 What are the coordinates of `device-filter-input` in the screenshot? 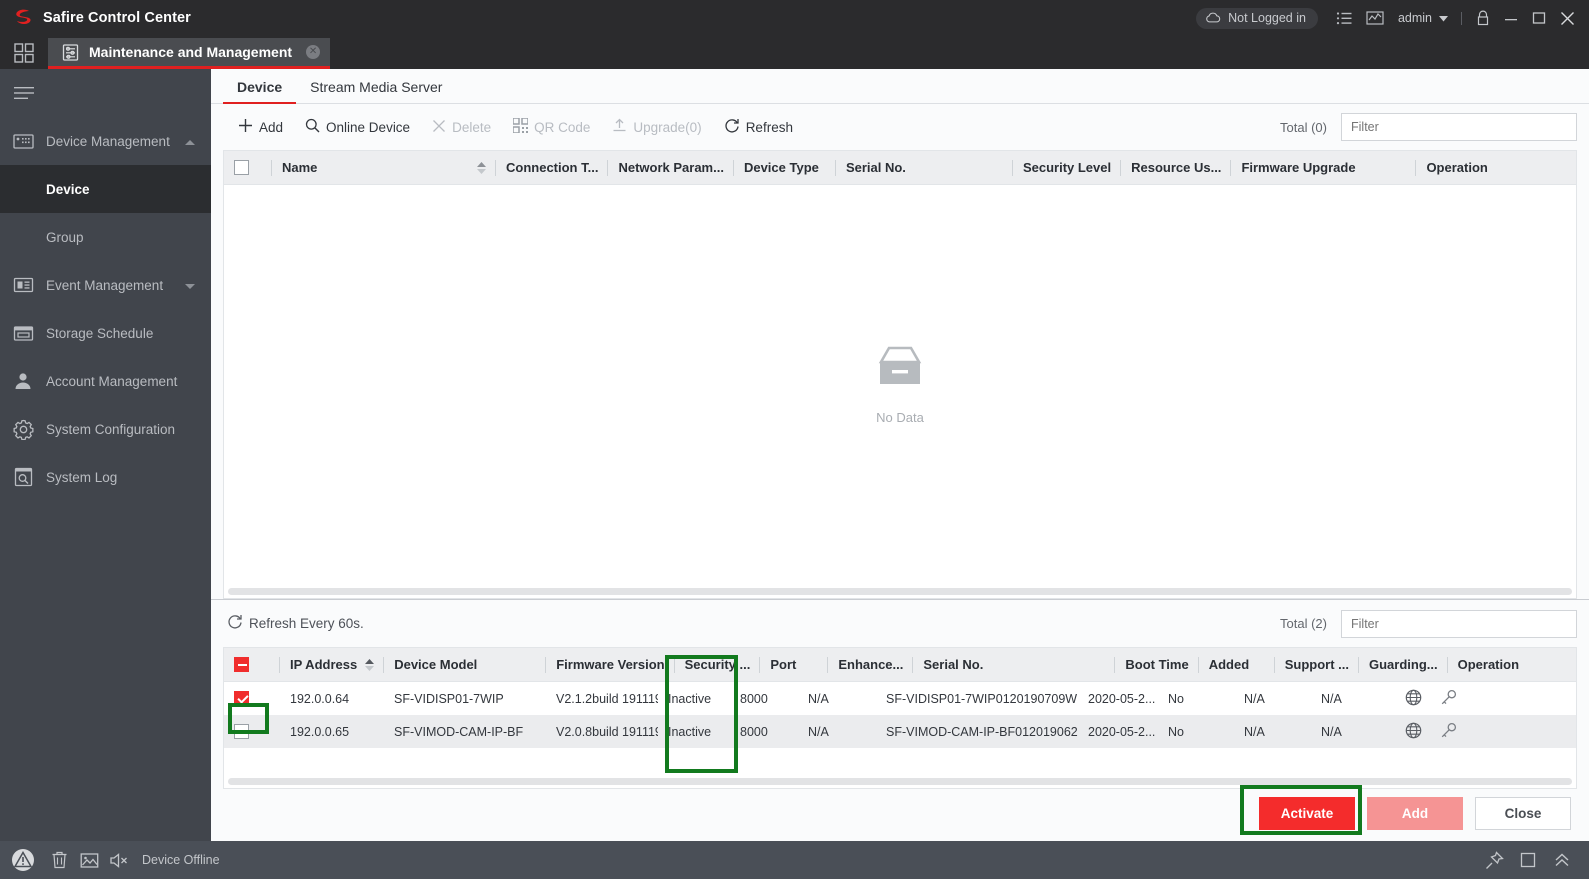 It's located at (1459, 127).